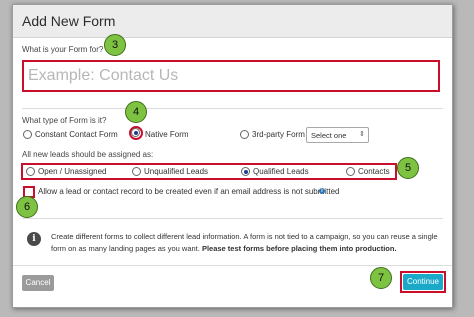  I want to click on third-party-select-value: Select one, so click(329, 135).